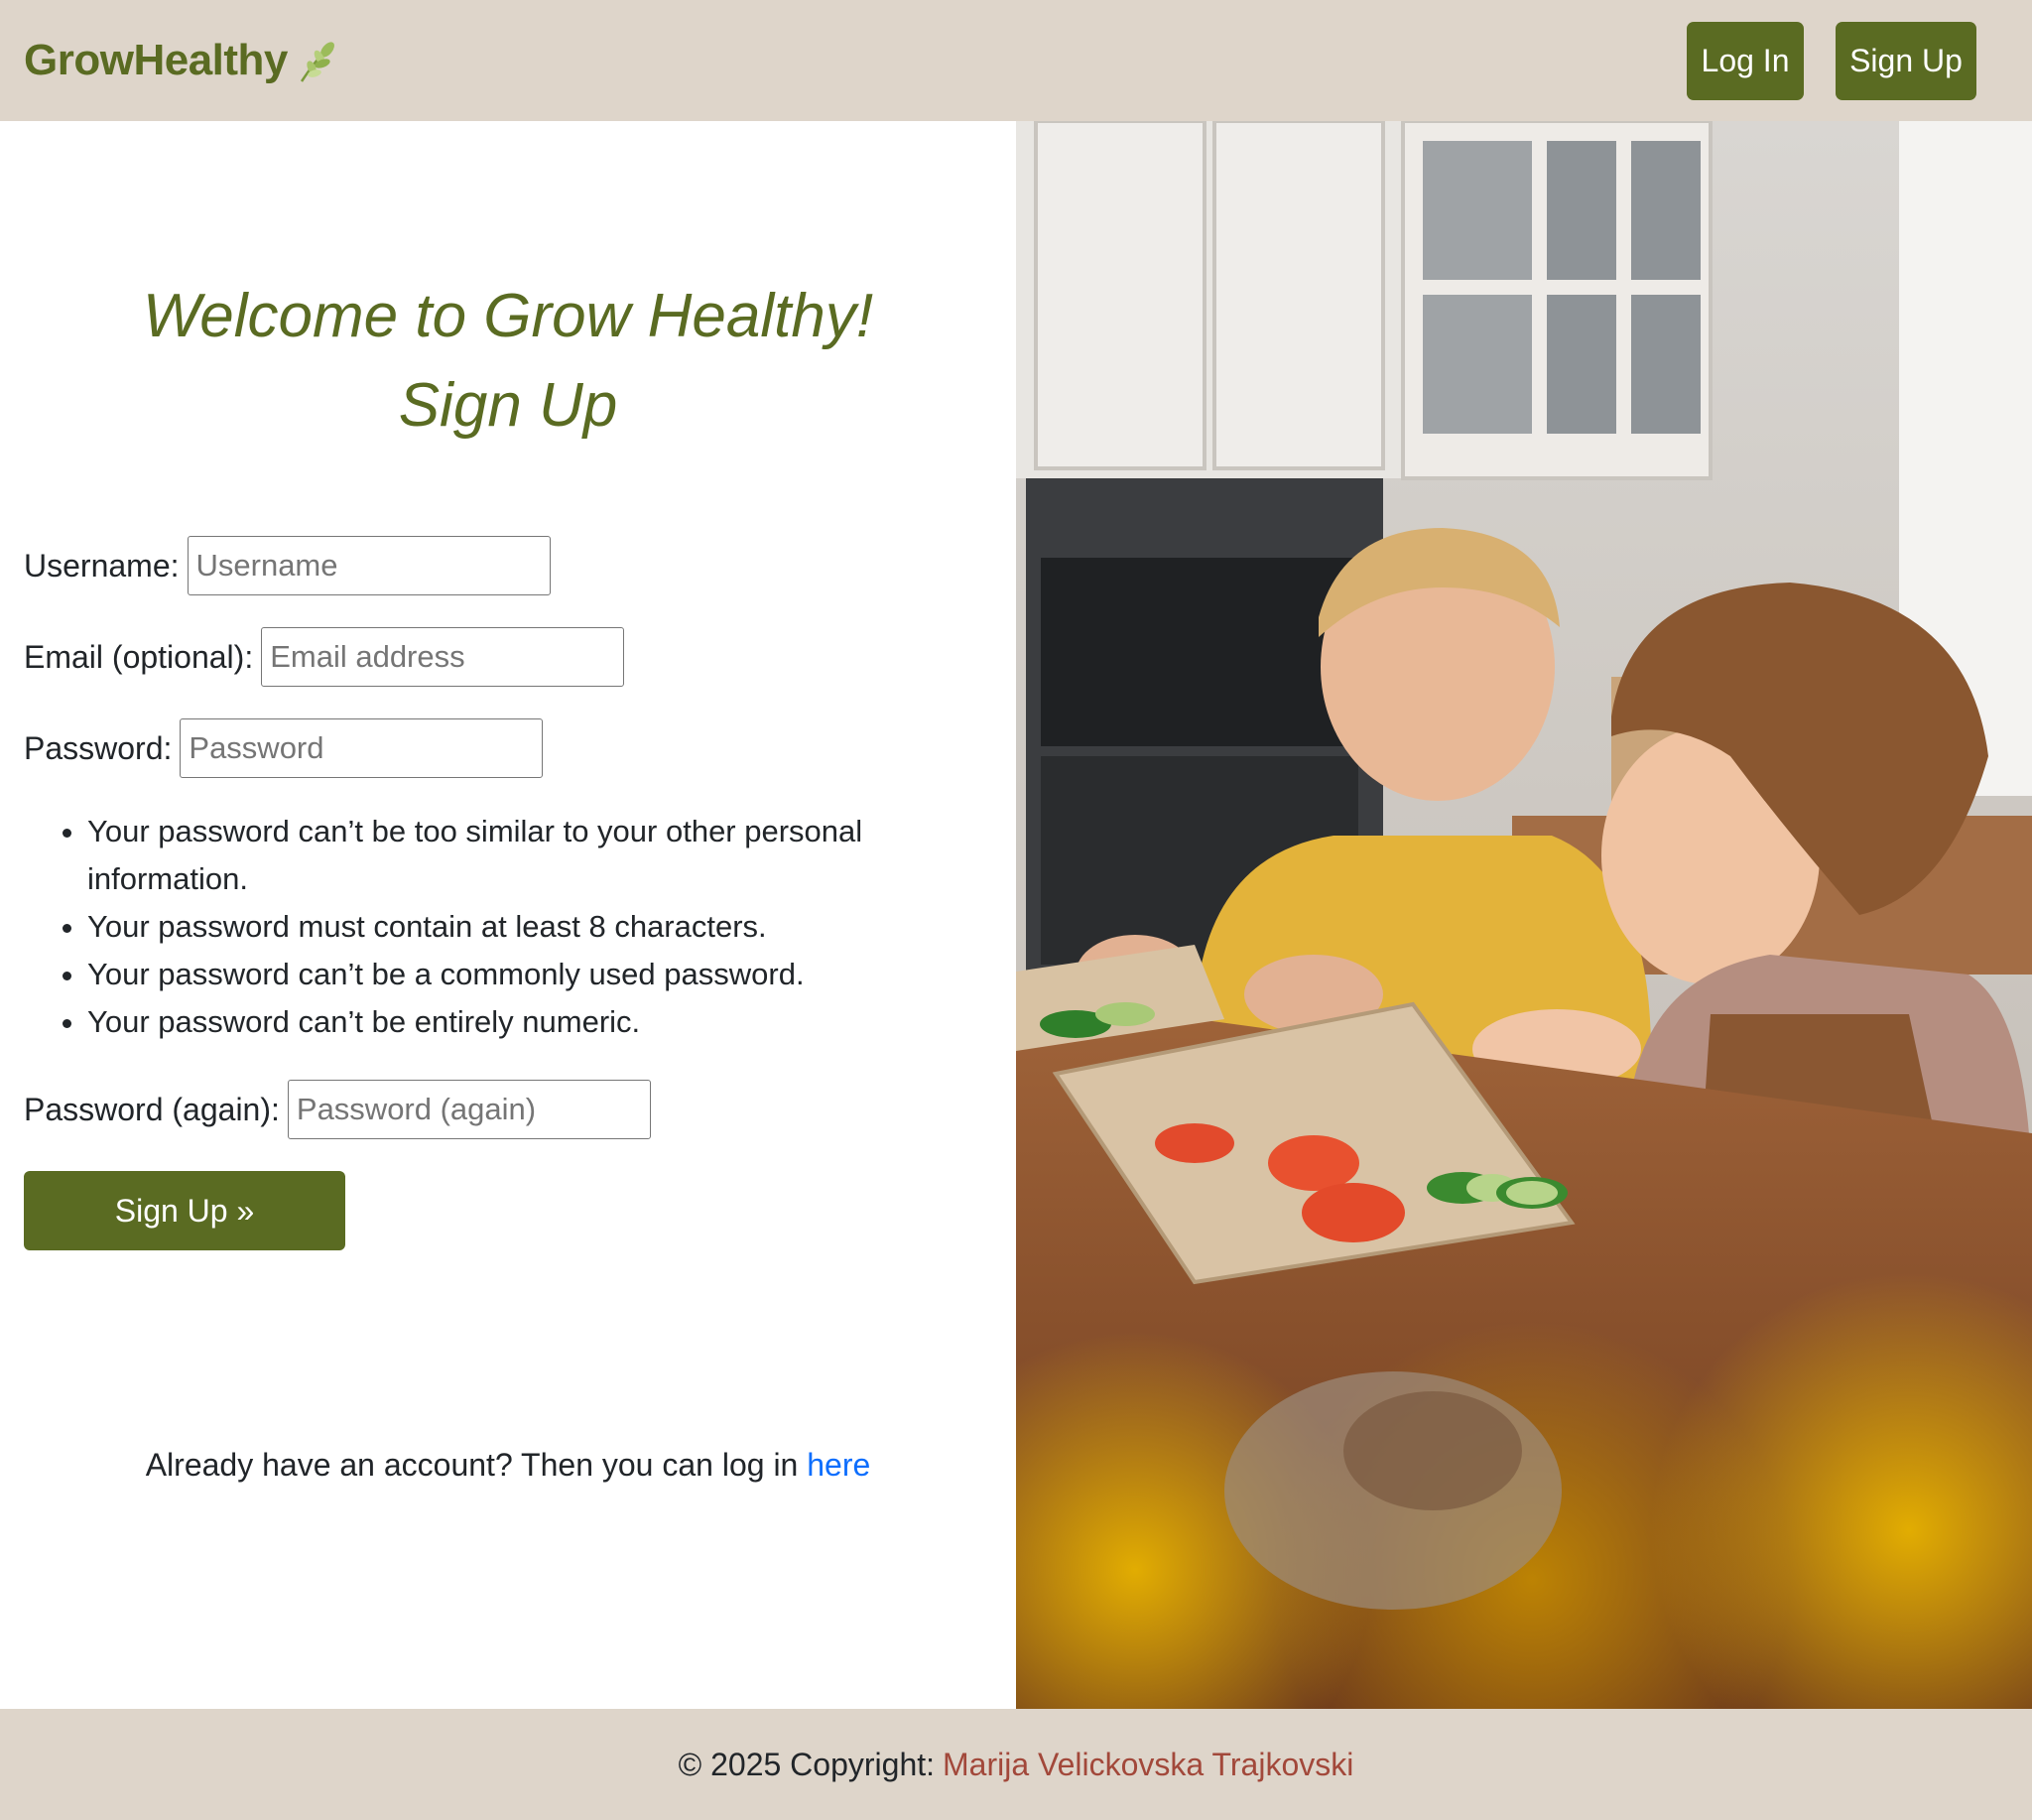 The height and width of the screenshot is (1820, 2032). Describe the element at coordinates (156, 60) in the screenshot. I see `brand-name: GrowHealthy` at that location.